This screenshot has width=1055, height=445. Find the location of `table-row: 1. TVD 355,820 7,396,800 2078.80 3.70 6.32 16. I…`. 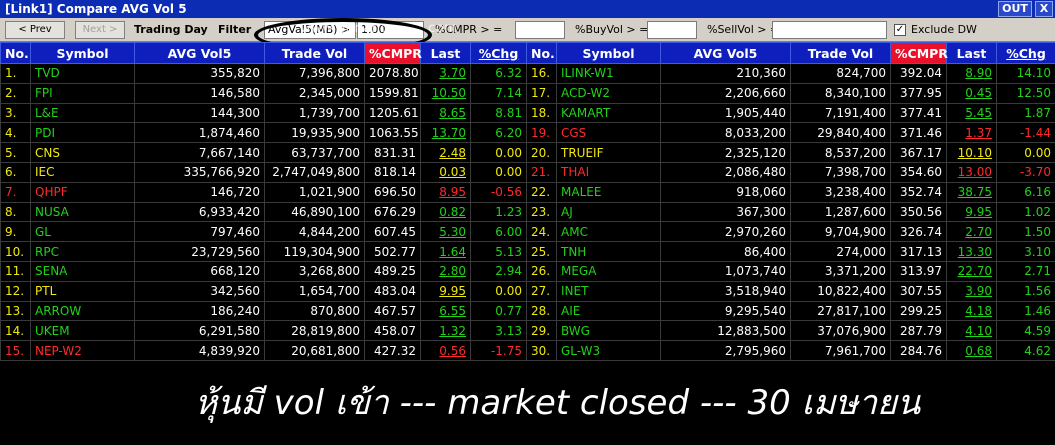

table-row: 1. TVD 355,820 7,396,800 2078.80 3.70 6.32 16. I… is located at coordinates (527, 73).